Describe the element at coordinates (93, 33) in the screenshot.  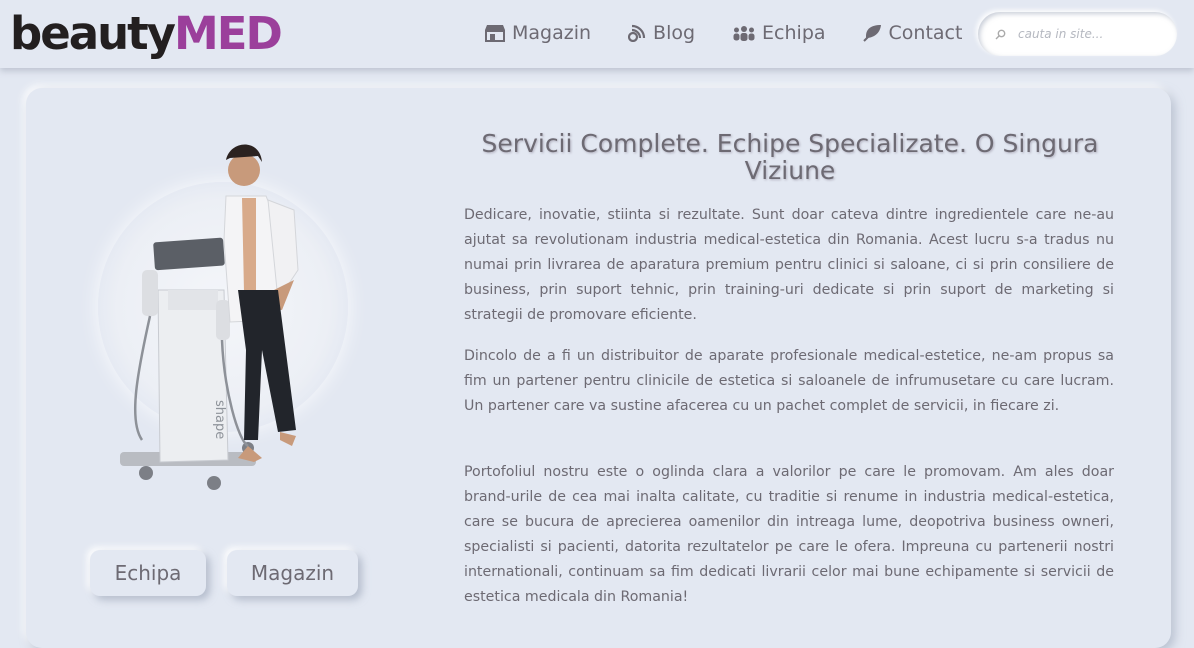
I see `logo-text-beauty: beauty` at that location.